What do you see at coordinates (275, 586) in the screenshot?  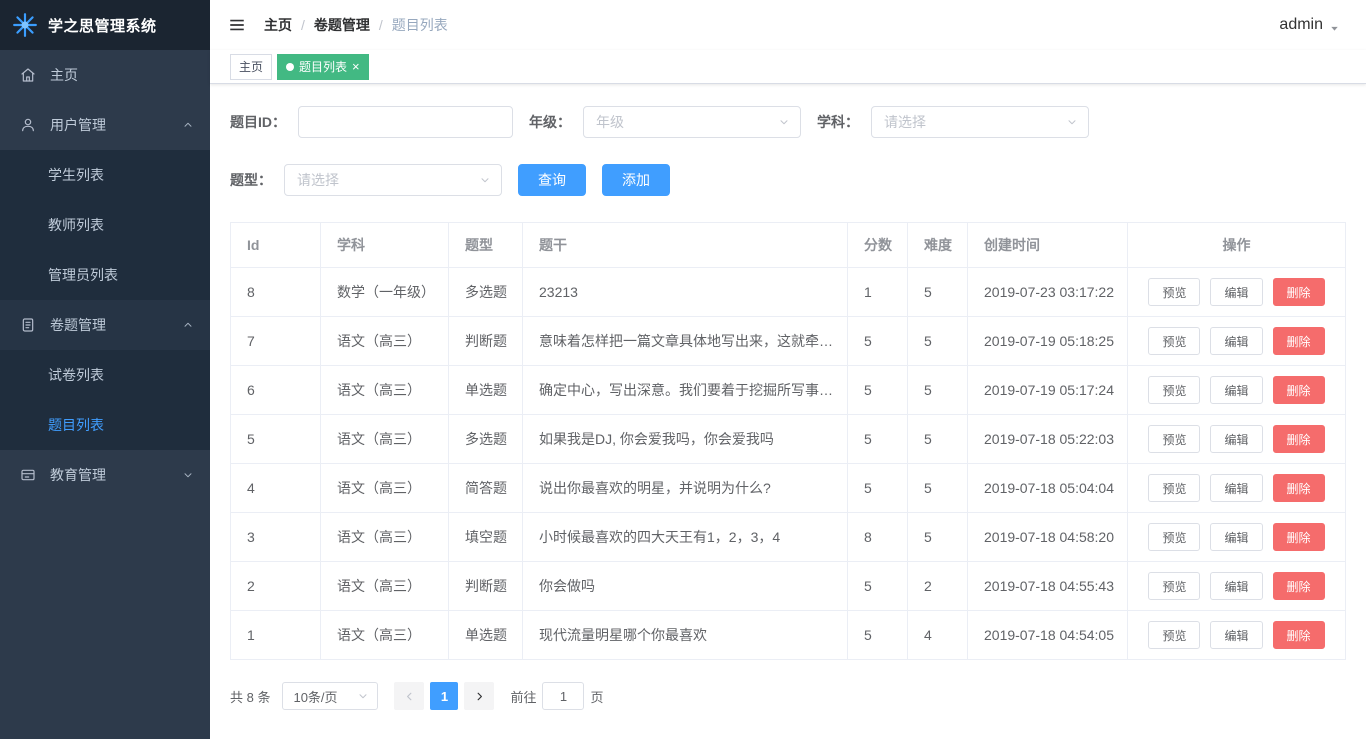 I see `cell-id: 2` at bounding box center [275, 586].